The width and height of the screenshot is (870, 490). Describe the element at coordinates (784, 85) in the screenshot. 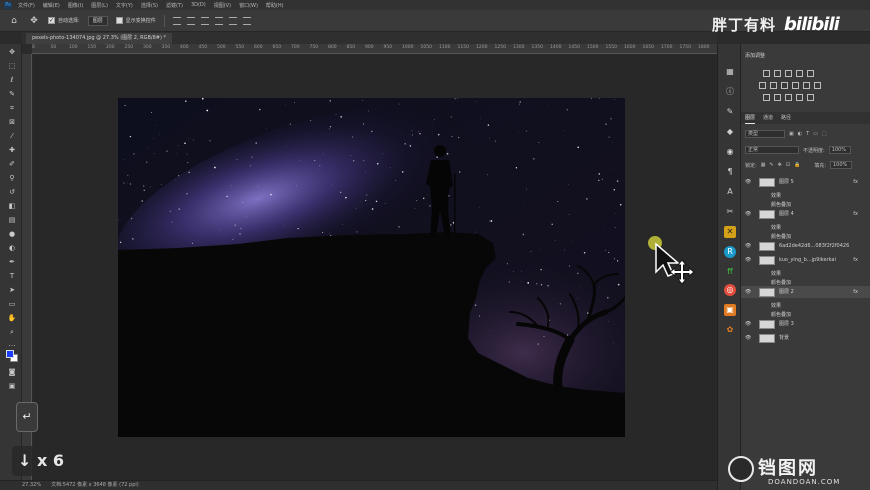

I see `black-white-icon` at that location.